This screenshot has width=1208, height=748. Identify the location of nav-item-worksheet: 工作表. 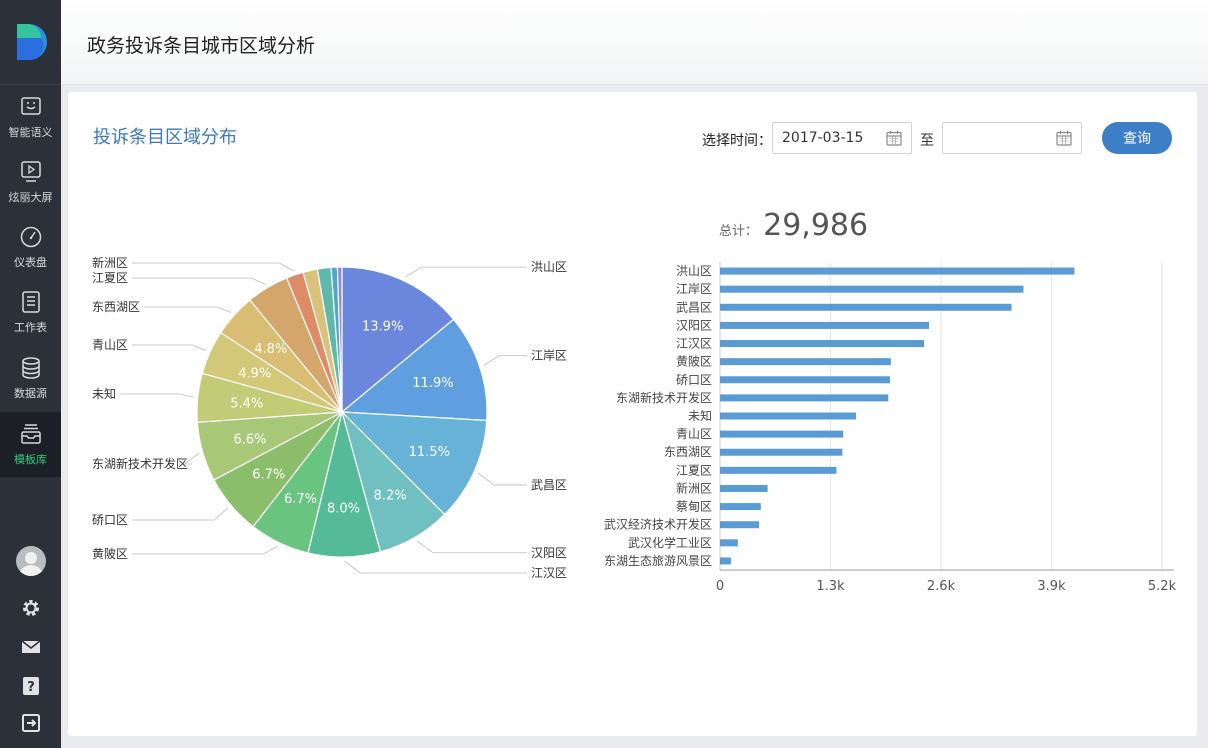
(30, 312).